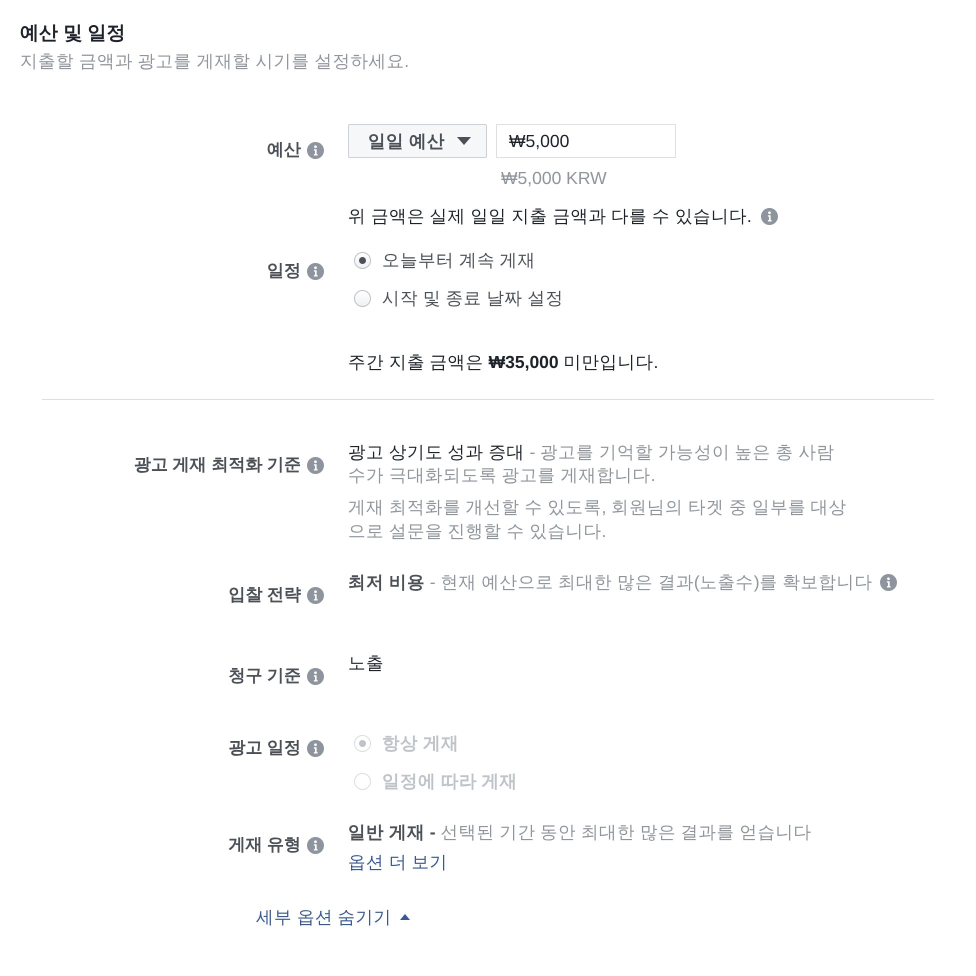 The image size is (976, 976). Describe the element at coordinates (417, 141) in the screenshot. I see `budget-type-dropdown: 일일 예산` at that location.